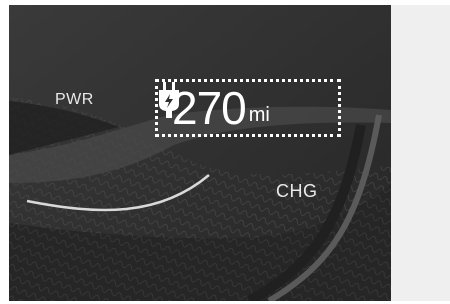 The image size is (450, 304). Describe the element at coordinates (259, 114) in the screenshot. I see `range-unit: mi` at that location.